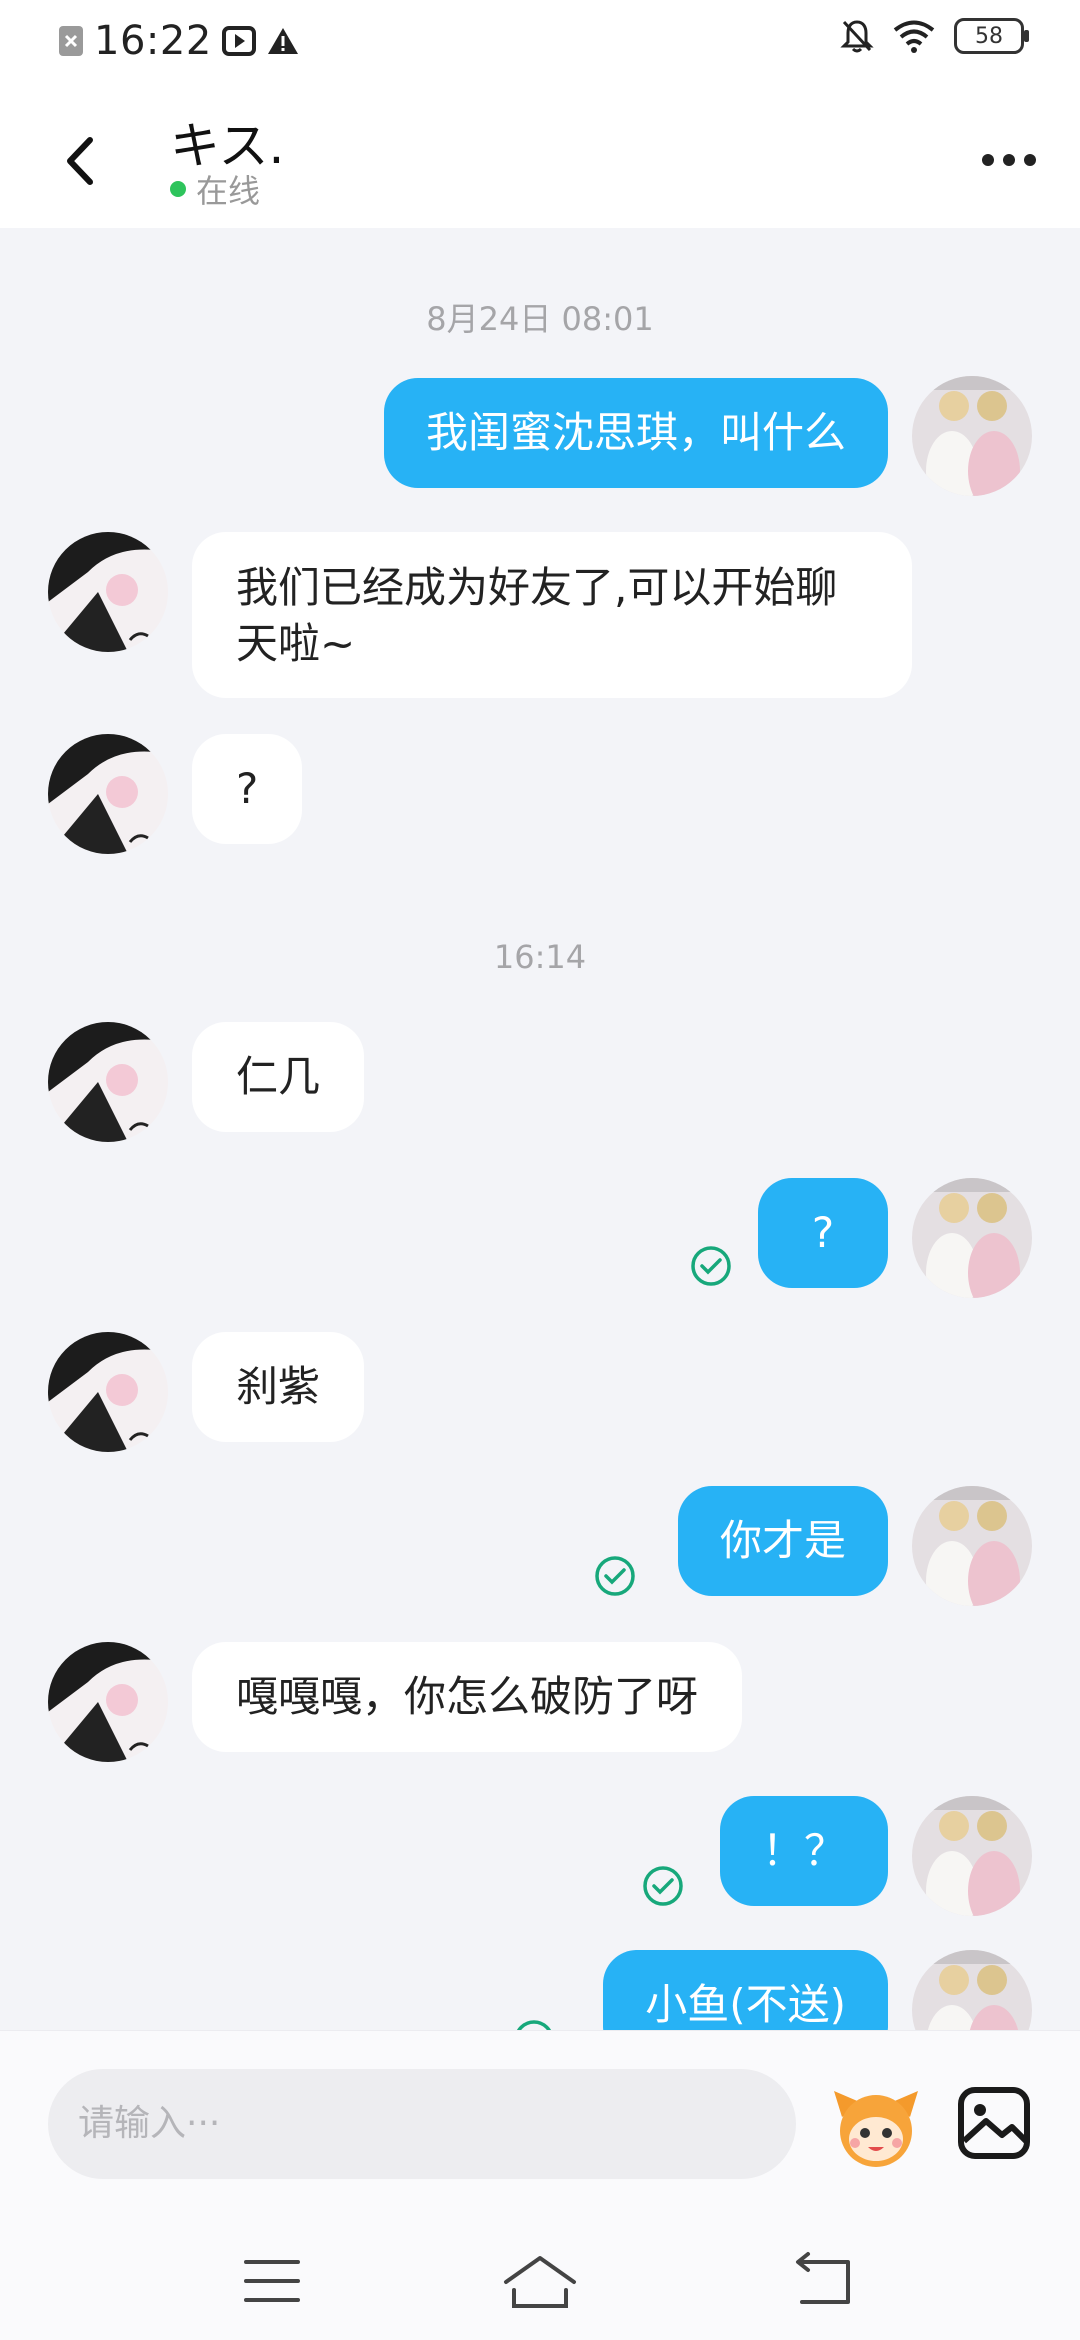 The image size is (1080, 2340). I want to click on message-bubble-sent: 小鱼(不送), so click(745, 1990).